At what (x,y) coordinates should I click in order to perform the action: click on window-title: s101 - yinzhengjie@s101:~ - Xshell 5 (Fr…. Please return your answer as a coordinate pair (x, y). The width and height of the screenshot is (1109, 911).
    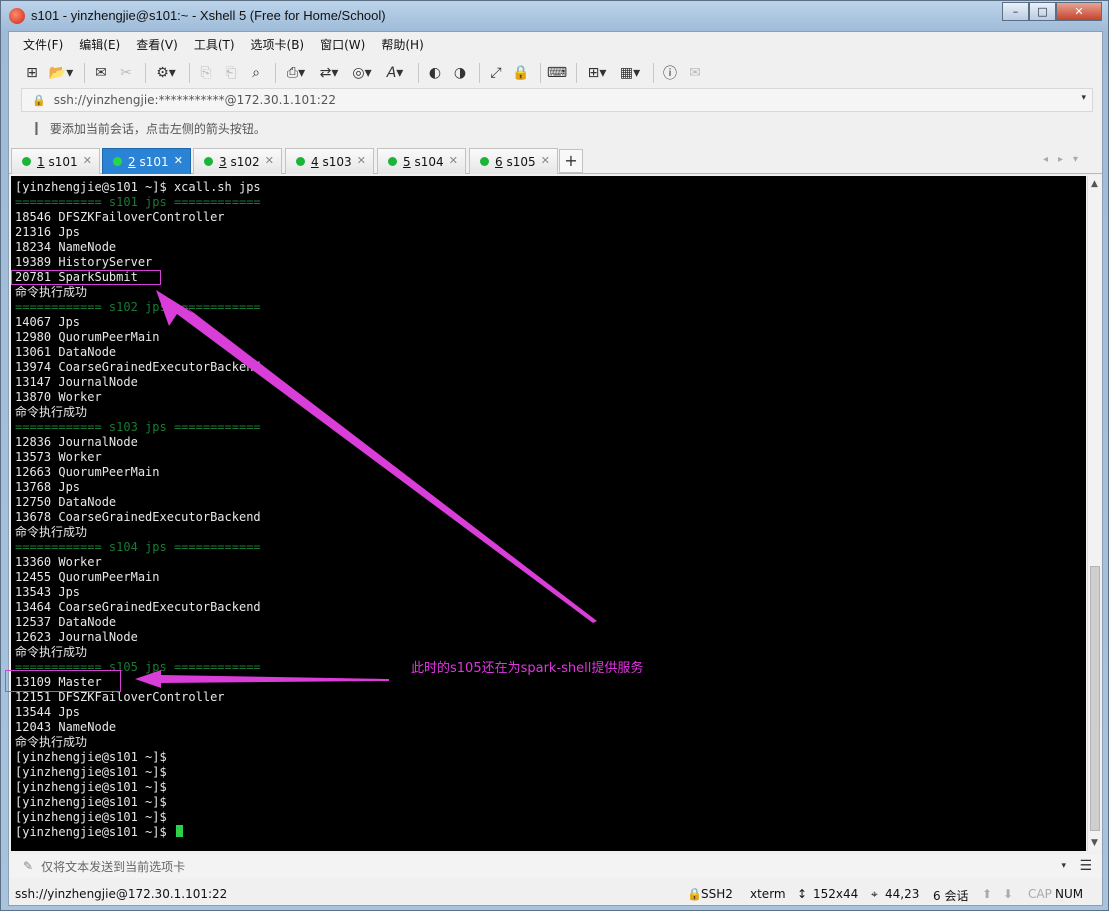
    Looking at the image, I should click on (208, 15).